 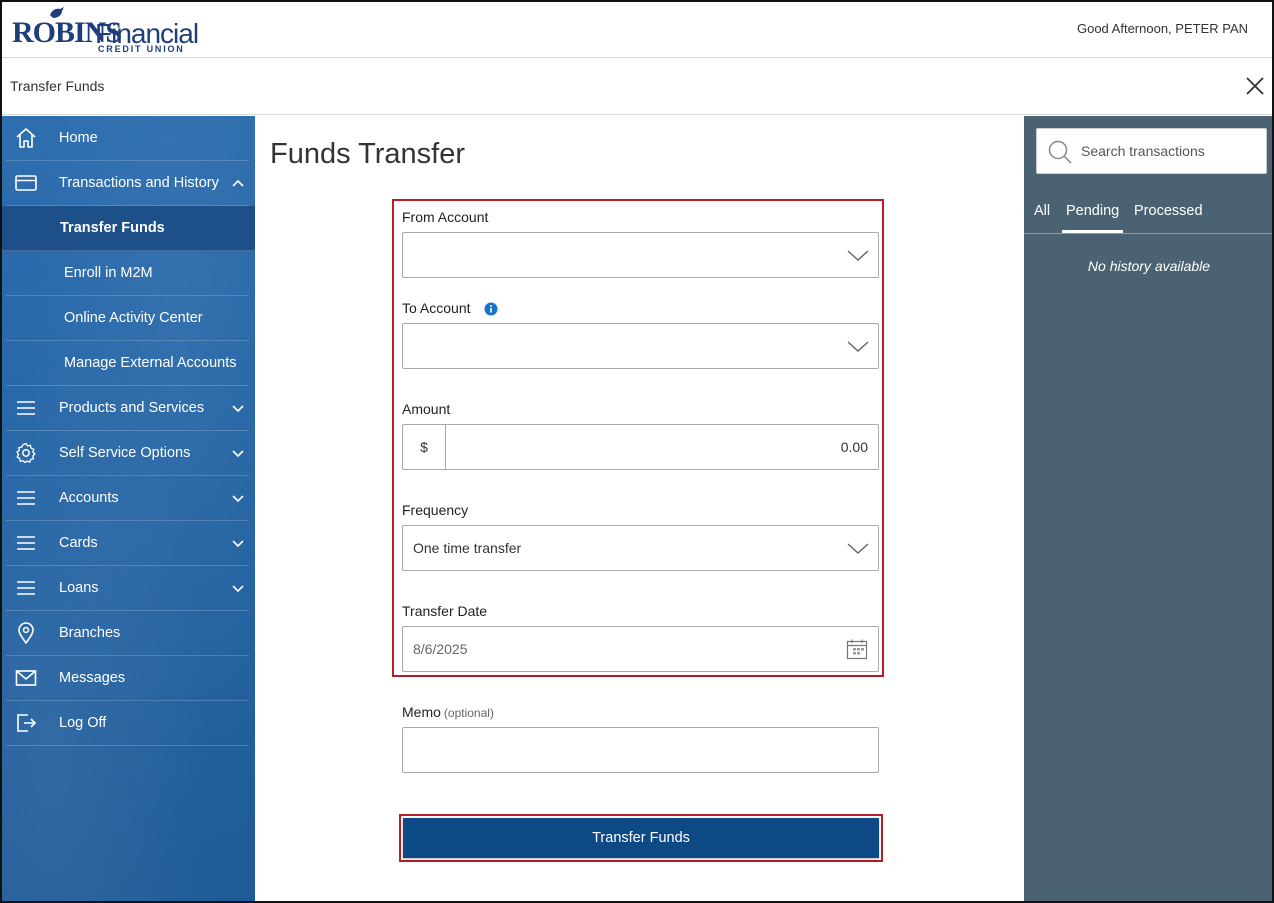 What do you see at coordinates (640, 346) in the screenshot?
I see `to-account-select` at bounding box center [640, 346].